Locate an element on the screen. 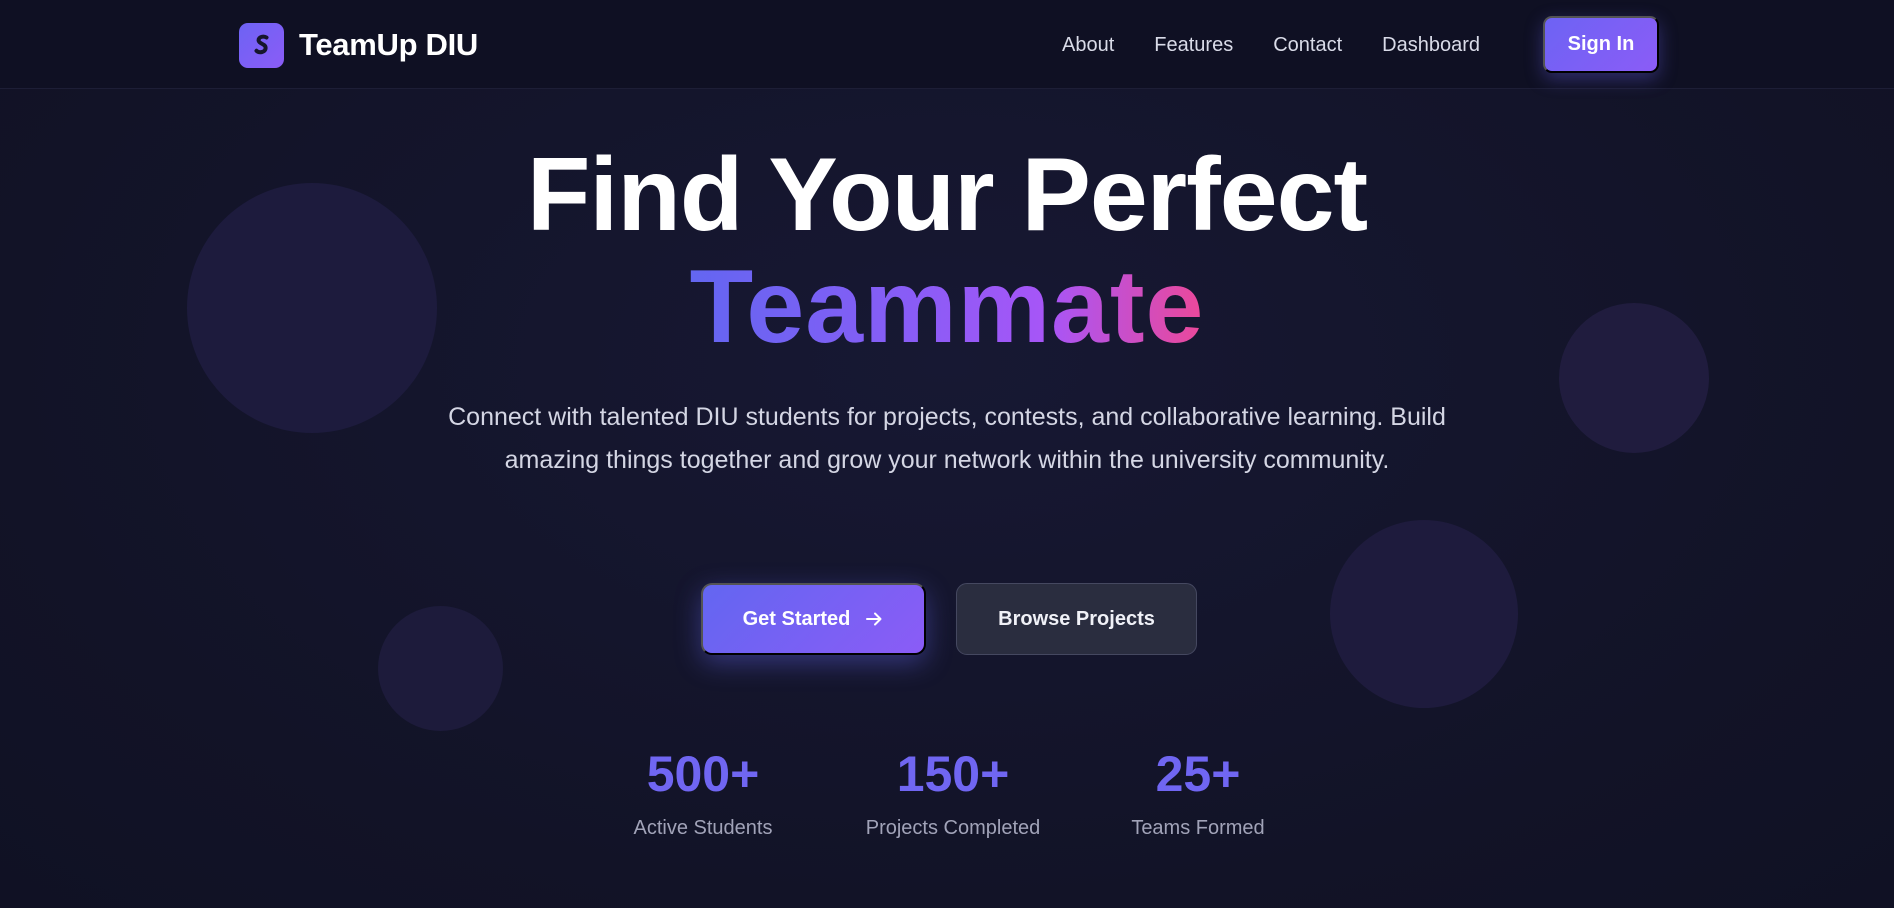 Image resolution: width=1894 pixels, height=908 pixels. nav-link-contact: Contact is located at coordinates (1307, 45).